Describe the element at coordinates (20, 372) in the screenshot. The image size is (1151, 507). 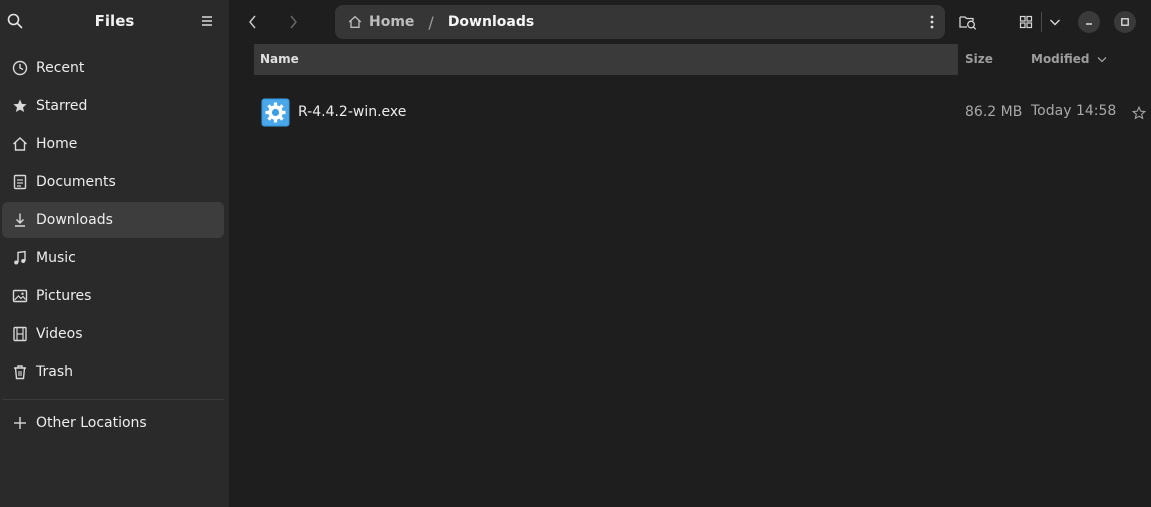
I see `trash-icon` at that location.